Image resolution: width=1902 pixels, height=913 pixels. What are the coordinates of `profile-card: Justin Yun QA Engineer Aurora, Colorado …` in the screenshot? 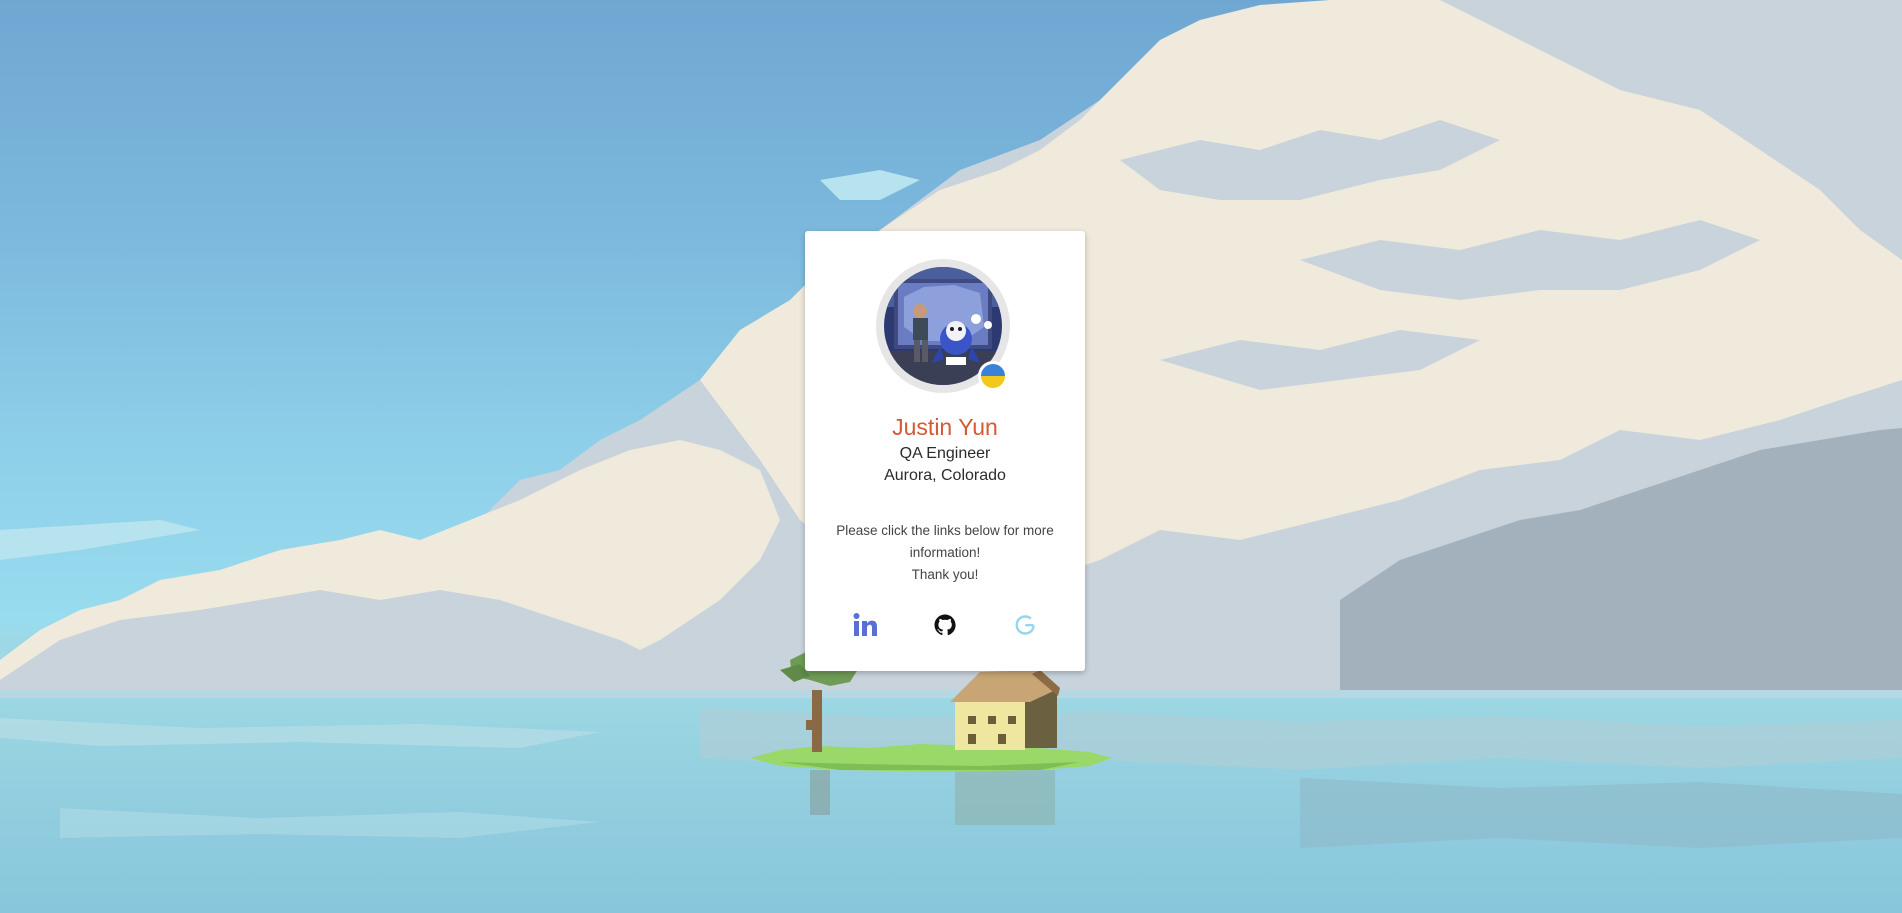 It's located at (945, 451).